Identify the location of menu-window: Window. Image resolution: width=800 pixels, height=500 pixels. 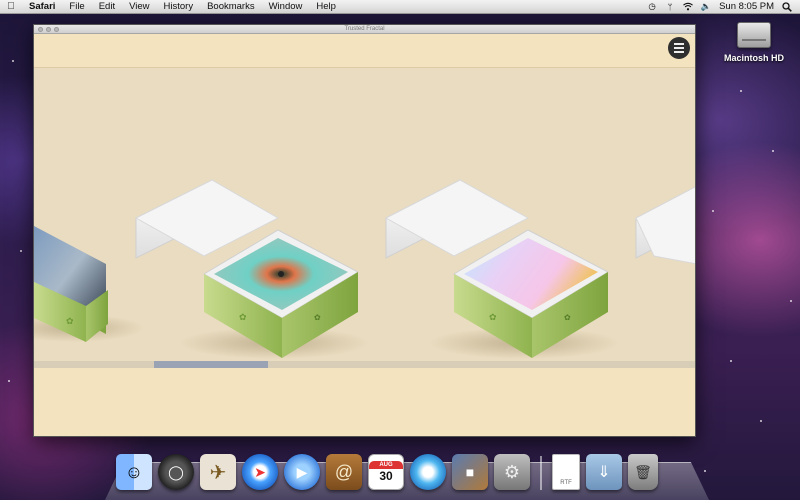
(286, 6).